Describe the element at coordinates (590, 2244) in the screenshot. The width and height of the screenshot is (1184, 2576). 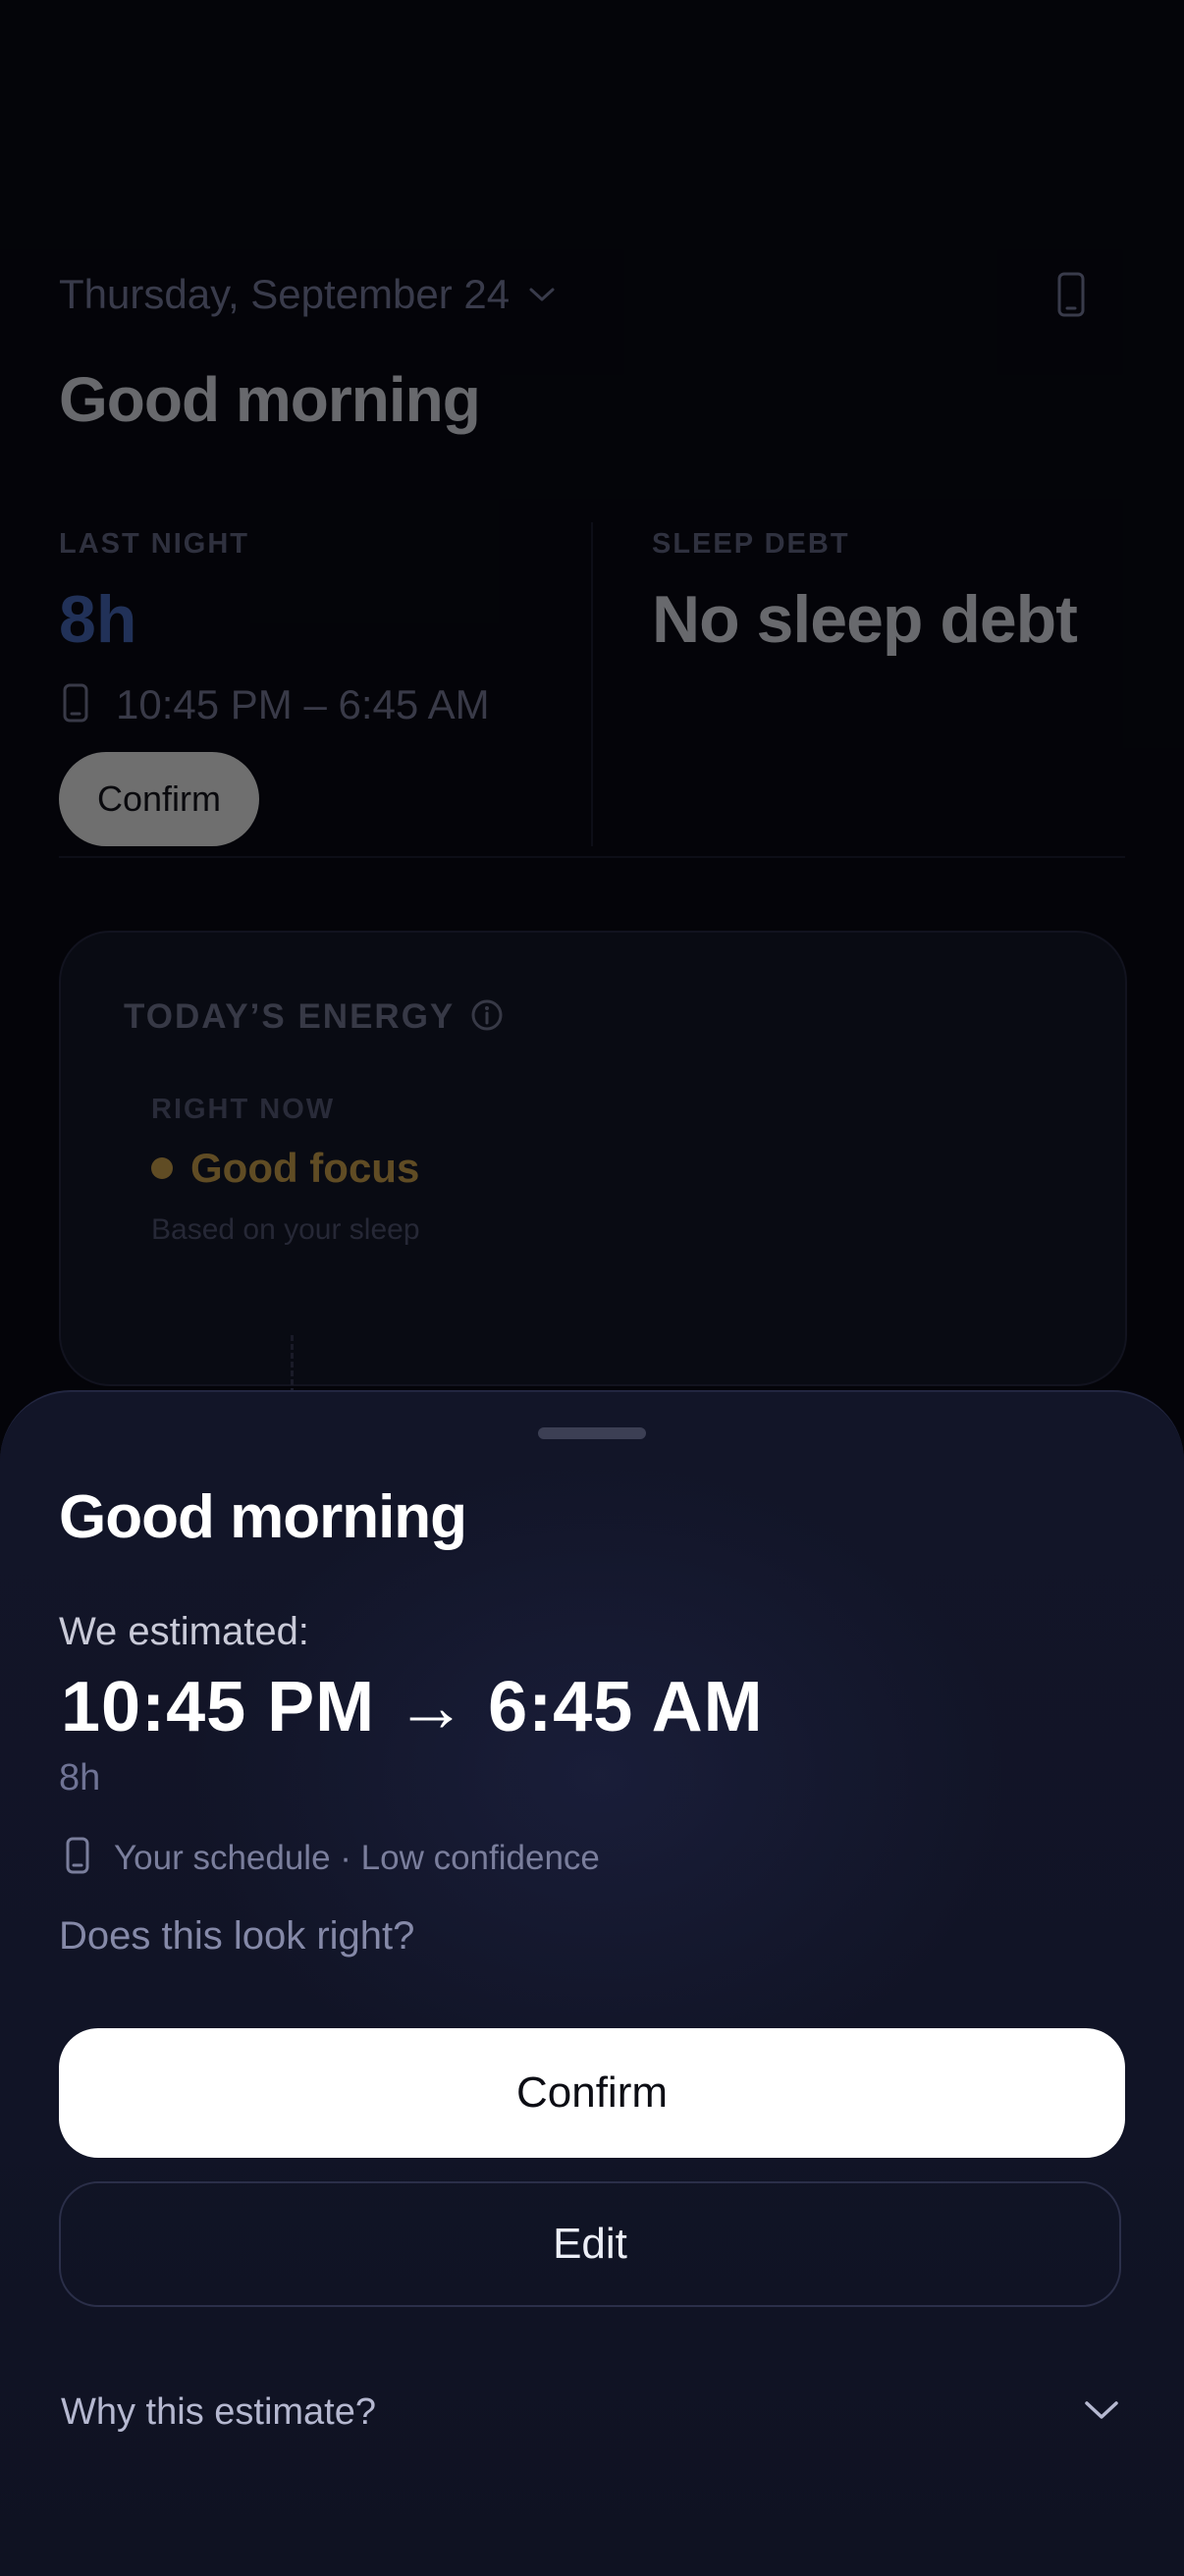
I see `edit-button: Edit` at that location.